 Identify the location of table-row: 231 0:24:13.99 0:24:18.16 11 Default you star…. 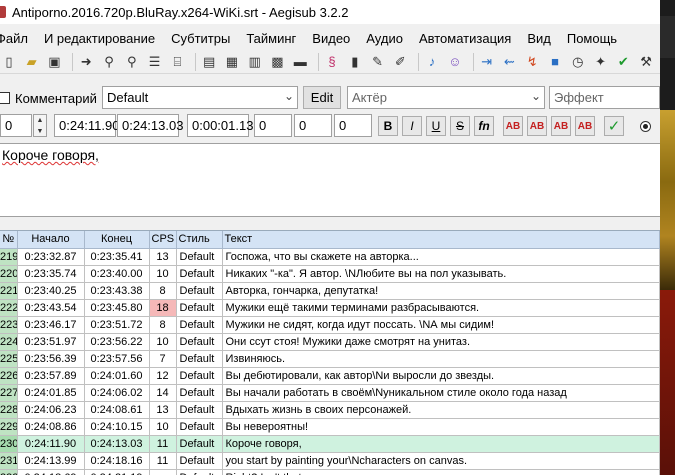
(330, 461).